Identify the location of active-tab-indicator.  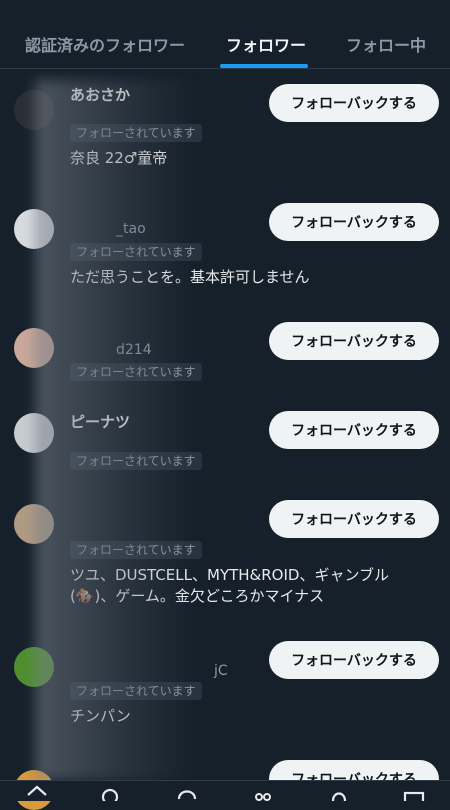
(264, 66).